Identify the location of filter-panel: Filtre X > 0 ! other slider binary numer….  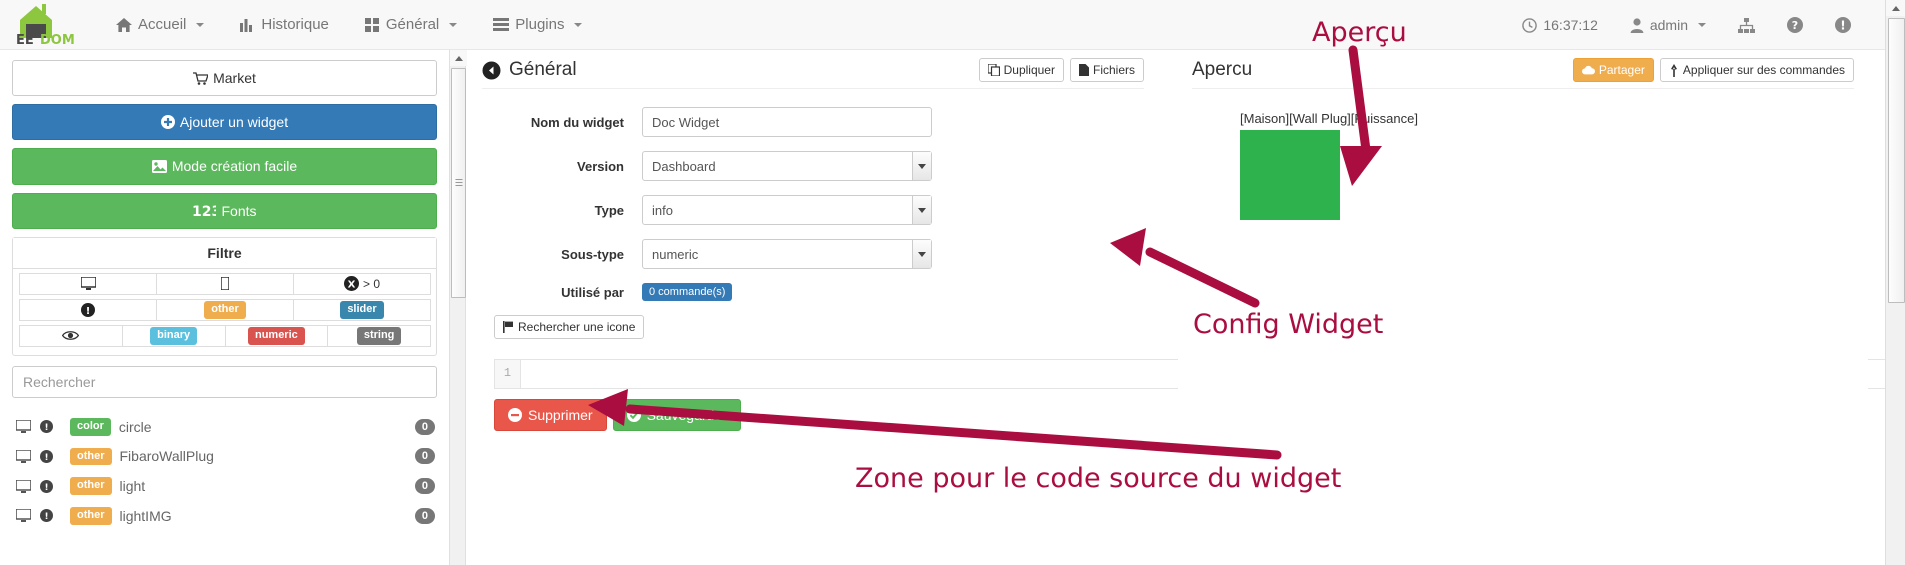
(224, 296).